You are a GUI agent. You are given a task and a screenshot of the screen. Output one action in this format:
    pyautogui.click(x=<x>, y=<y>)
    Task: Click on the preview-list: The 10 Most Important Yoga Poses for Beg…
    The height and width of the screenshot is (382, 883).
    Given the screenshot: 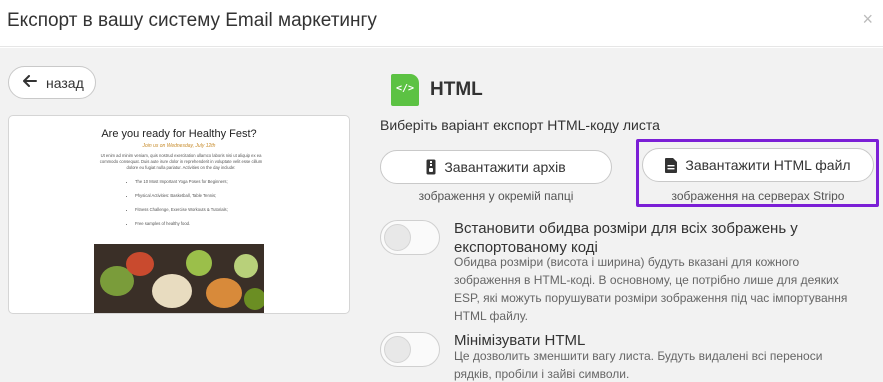 What is the action you would take?
    pyautogui.click(x=185, y=207)
    